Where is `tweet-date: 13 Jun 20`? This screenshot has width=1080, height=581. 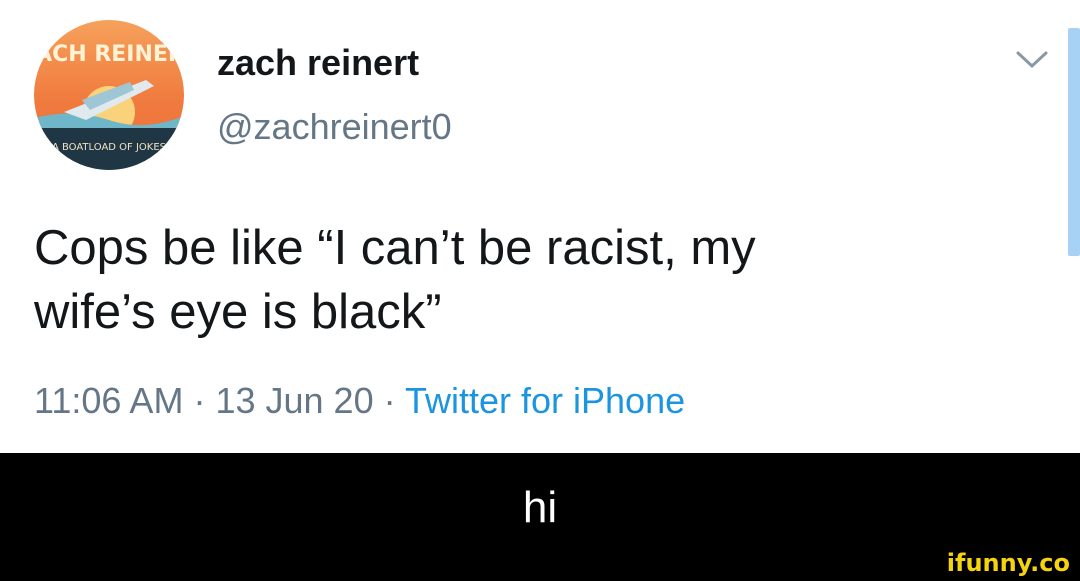
tweet-date: 13 Jun 20 is located at coordinates (294, 400).